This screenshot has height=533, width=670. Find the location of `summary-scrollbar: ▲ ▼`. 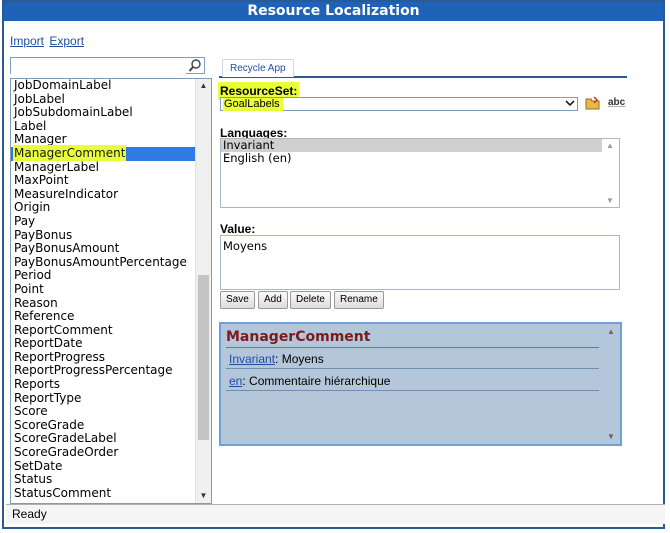

summary-scrollbar: ▲ ▼ is located at coordinates (611, 384).